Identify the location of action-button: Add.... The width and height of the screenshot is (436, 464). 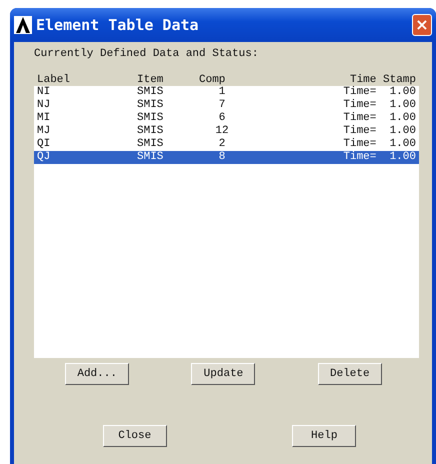
(97, 374).